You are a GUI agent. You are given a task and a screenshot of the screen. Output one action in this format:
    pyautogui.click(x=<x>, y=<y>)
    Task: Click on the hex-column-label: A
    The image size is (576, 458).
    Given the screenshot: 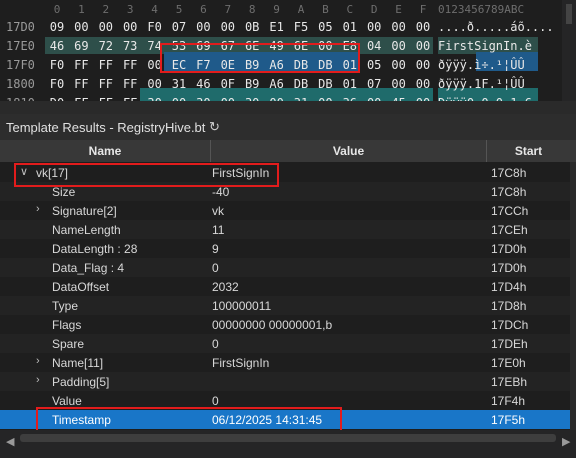 What is the action you would take?
    pyautogui.click(x=301, y=9)
    